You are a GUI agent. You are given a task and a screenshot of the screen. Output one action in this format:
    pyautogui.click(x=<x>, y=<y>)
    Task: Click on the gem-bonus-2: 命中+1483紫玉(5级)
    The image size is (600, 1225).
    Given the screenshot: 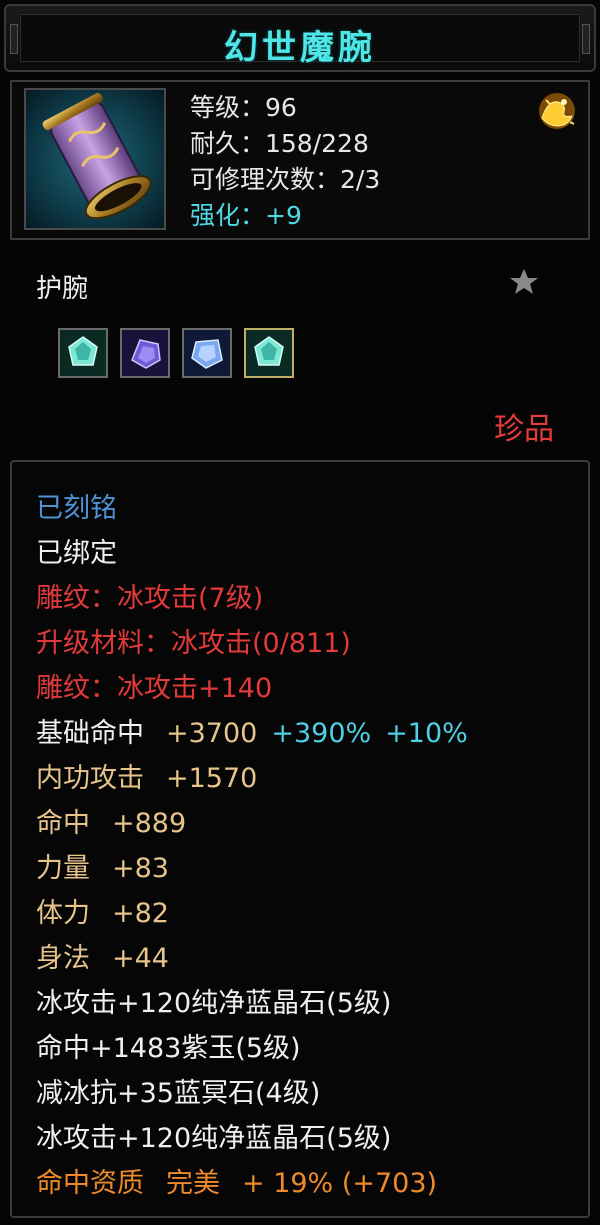 What is the action you would take?
    pyautogui.click(x=168, y=1048)
    